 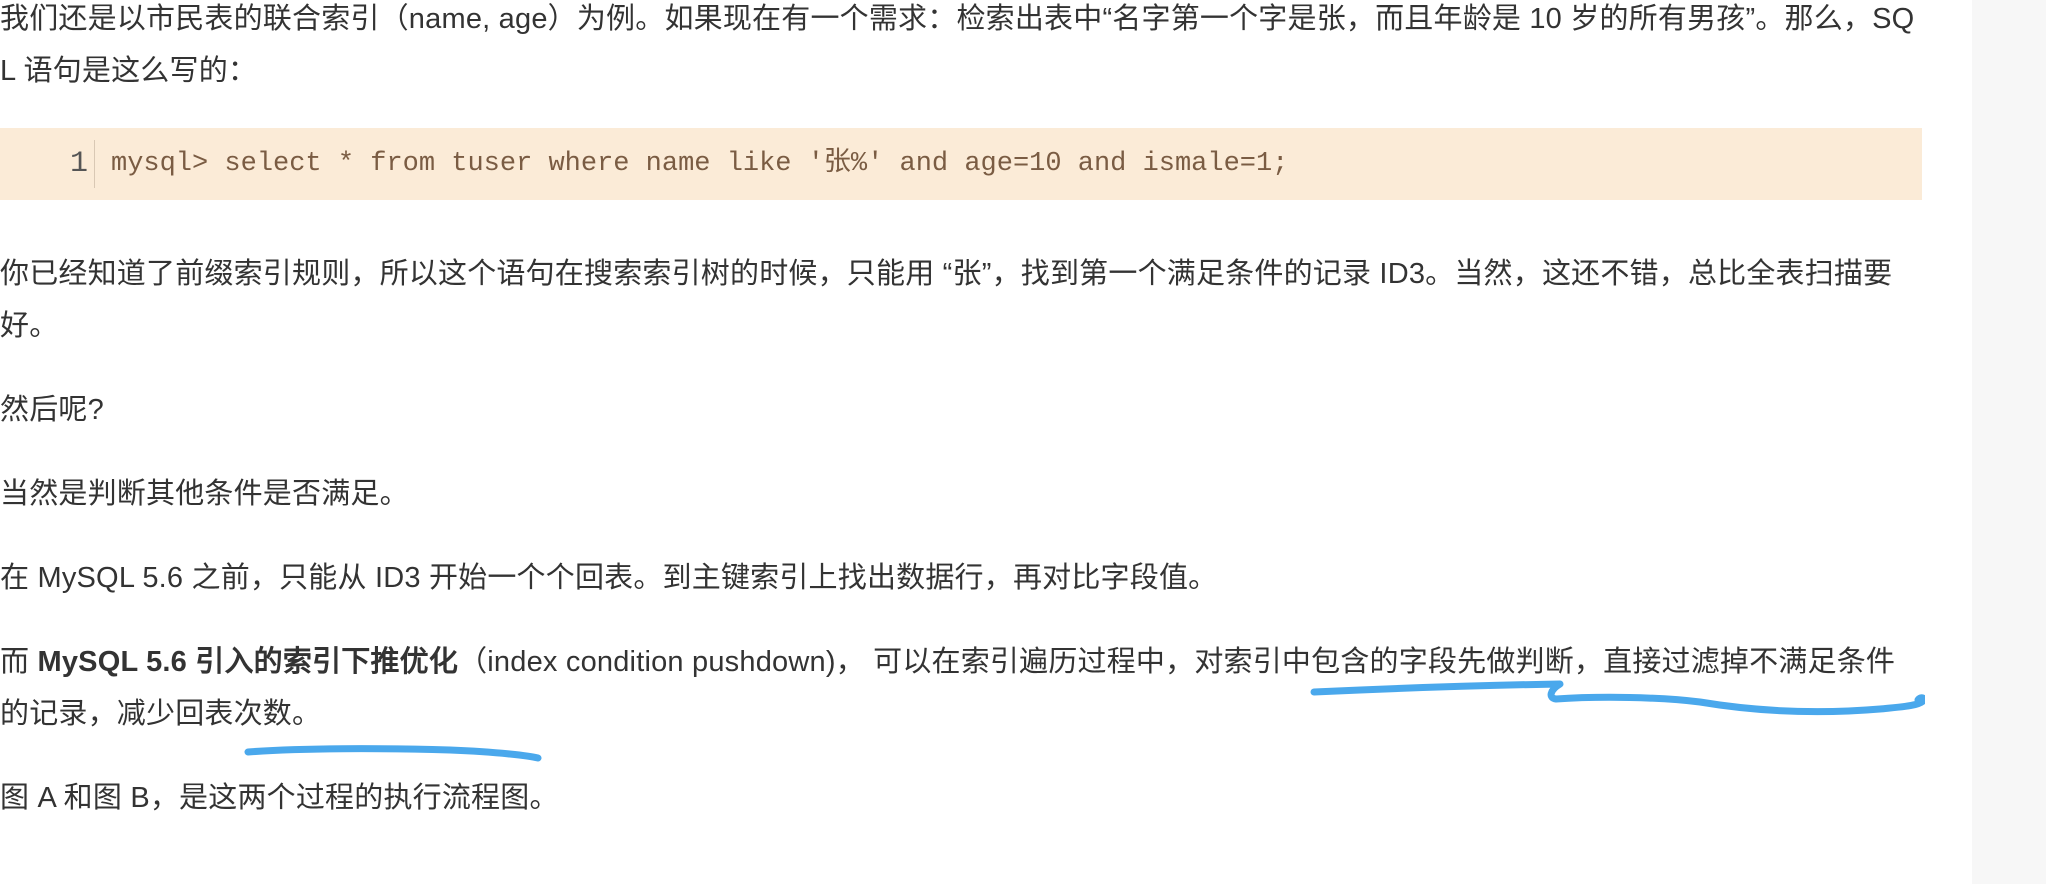 I want to click on p6-lead: 而, so click(x=19, y=662).